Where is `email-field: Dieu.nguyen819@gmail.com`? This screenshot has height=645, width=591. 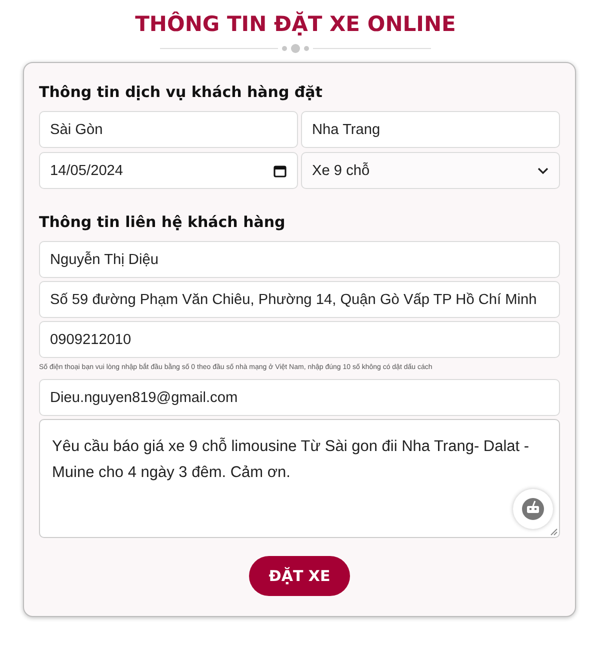 email-field: Dieu.nguyen819@gmail.com is located at coordinates (299, 397).